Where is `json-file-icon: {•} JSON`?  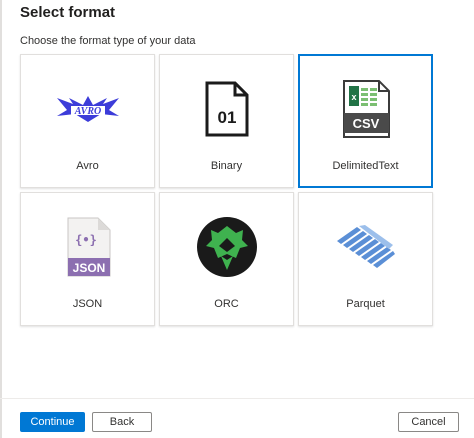 json-file-icon: {•} JSON is located at coordinates (87, 247).